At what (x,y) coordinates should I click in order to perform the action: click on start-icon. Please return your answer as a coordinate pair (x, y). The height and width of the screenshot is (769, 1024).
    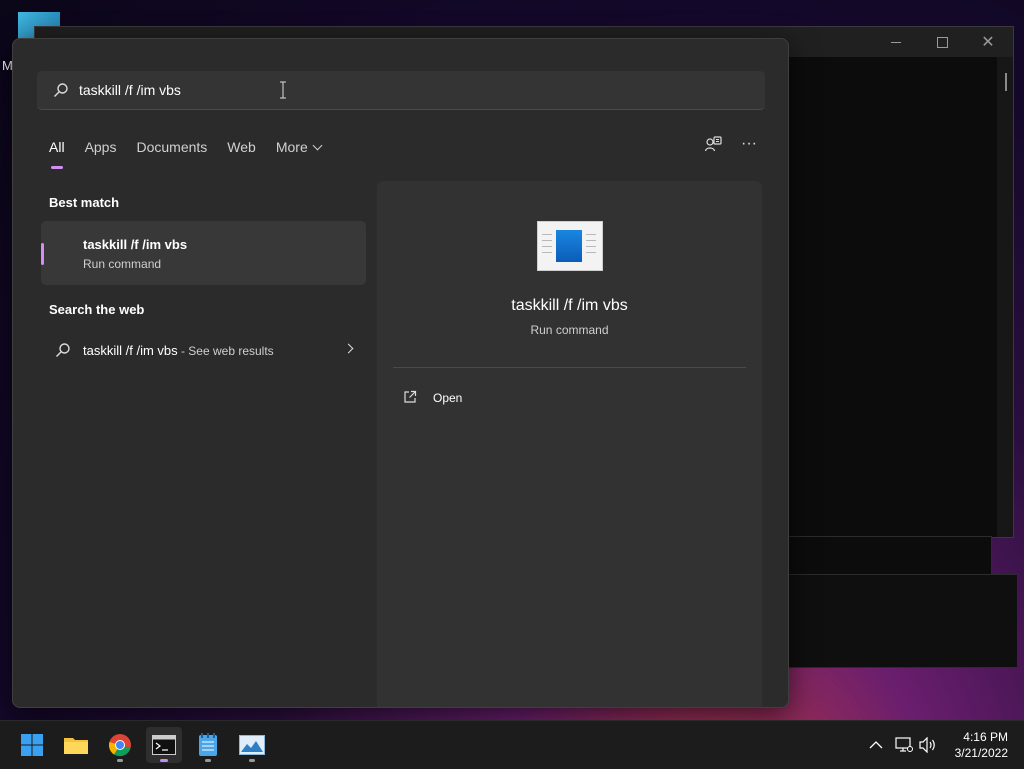
    Looking at the image, I should click on (32, 745).